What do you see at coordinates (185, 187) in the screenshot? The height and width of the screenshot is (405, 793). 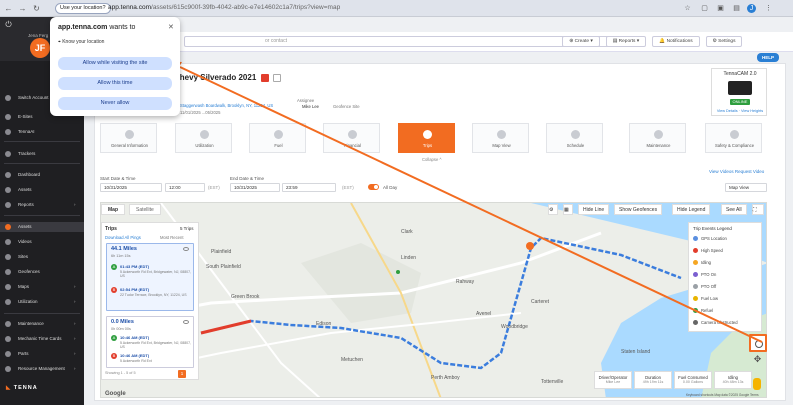 I see `start-time-field: 12:00` at bounding box center [185, 187].